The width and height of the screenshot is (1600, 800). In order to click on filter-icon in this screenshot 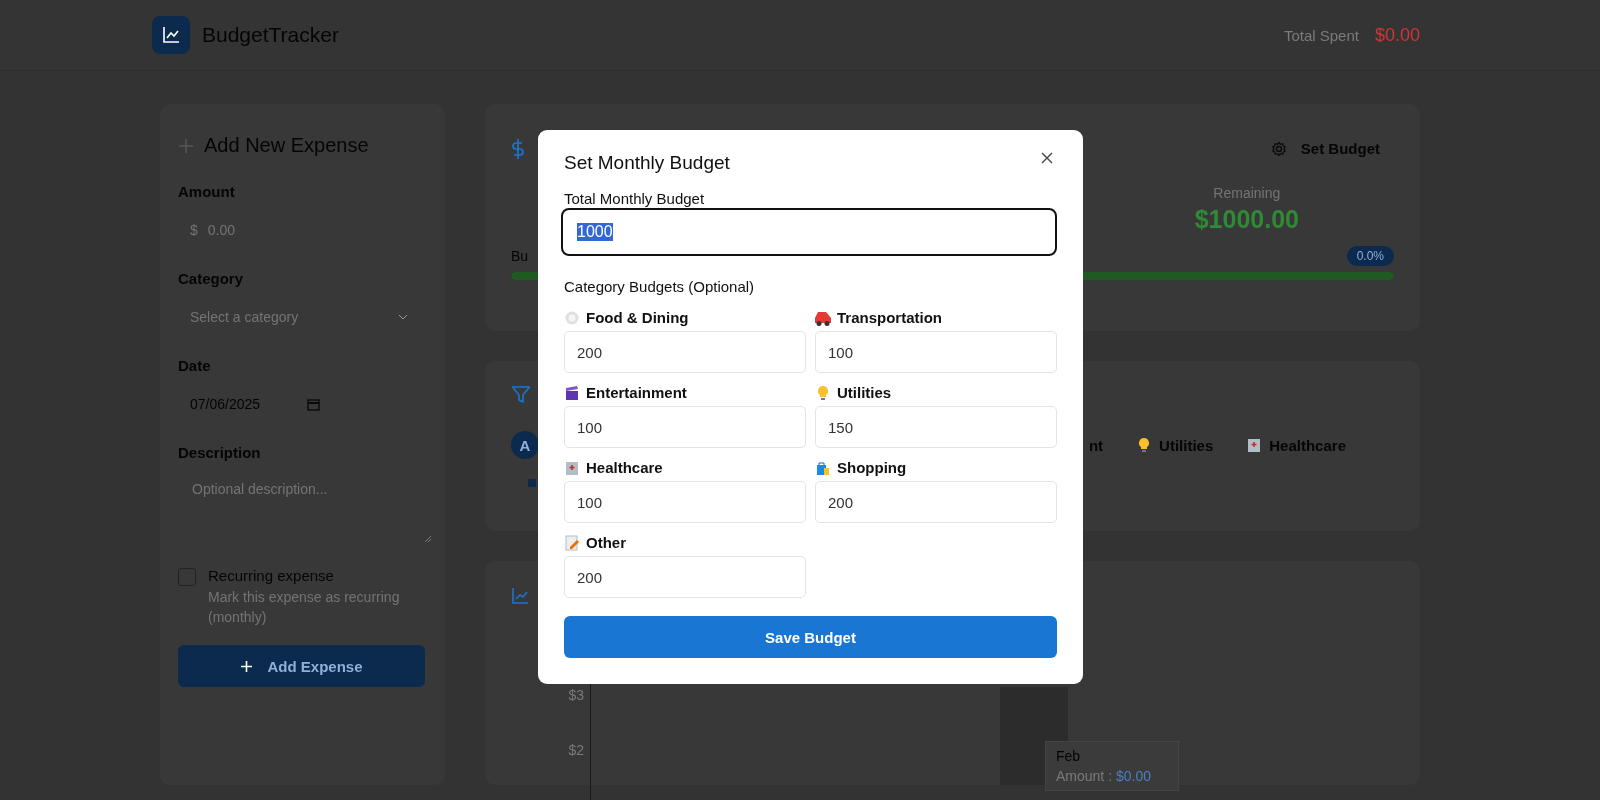, I will do `click(521, 395)`.